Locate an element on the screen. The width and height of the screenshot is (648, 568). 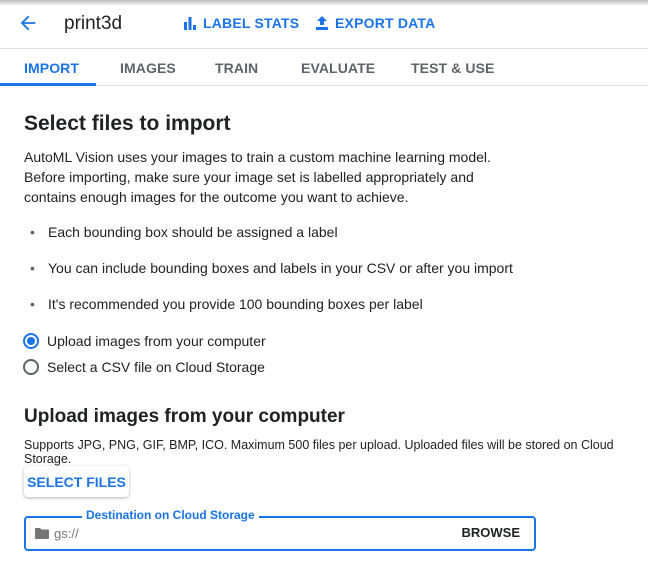
folder-icon is located at coordinates (42, 533).